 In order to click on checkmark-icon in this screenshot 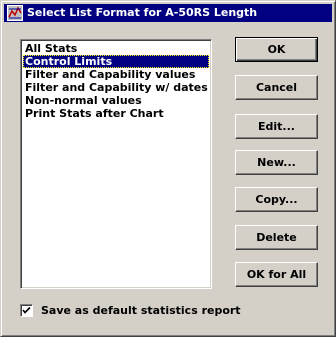, I will do `click(26, 310)`.